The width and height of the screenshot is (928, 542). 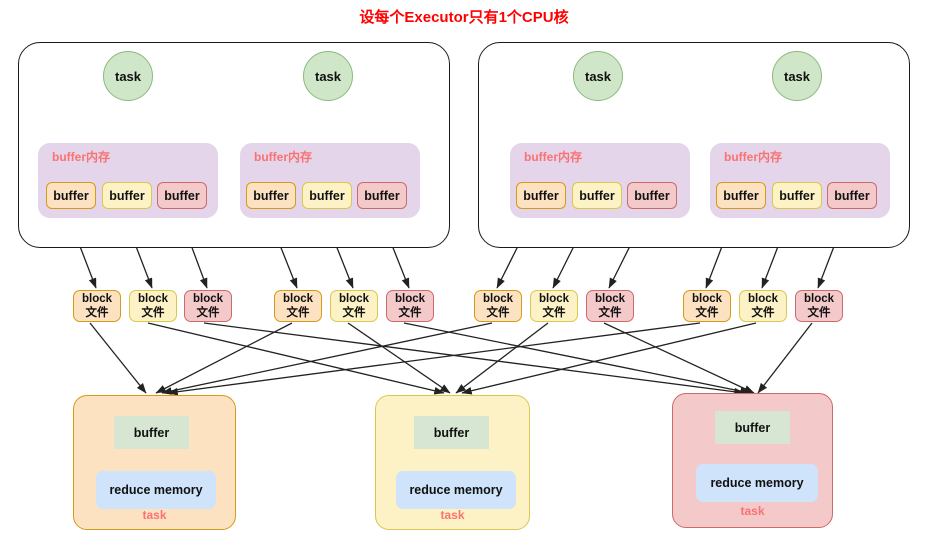 I want to click on page-title: 设每个Executor只有1个CPU核, so click(x=464, y=17).